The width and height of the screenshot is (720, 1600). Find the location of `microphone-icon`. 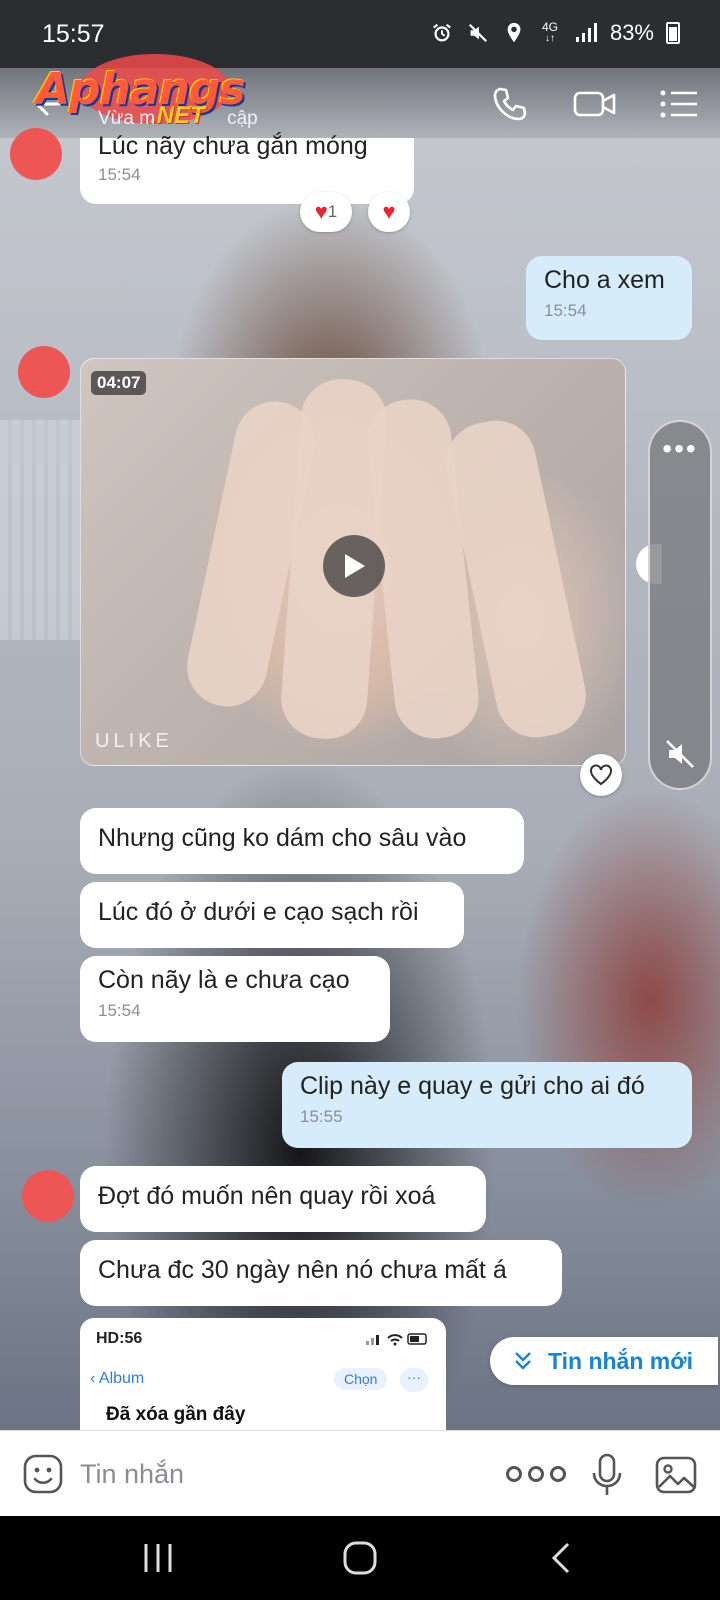

microphone-icon is located at coordinates (607, 1475).